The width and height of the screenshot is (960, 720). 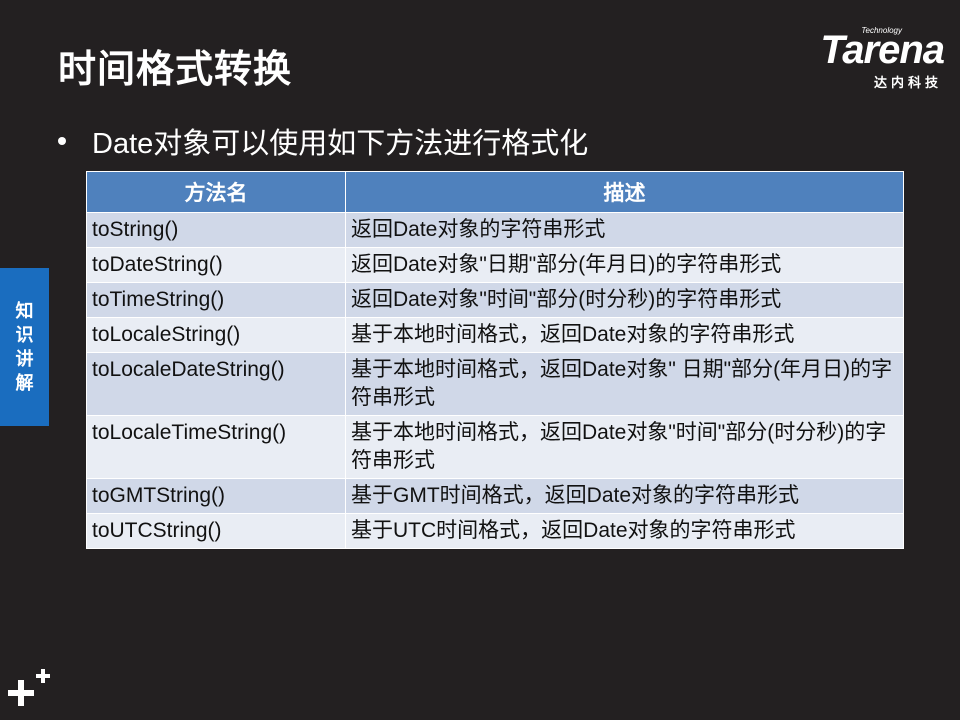 I want to click on table-row: toTimeString() 返回Date对象"时间"部分(时分秒)的字符串形式, so click(x=495, y=300).